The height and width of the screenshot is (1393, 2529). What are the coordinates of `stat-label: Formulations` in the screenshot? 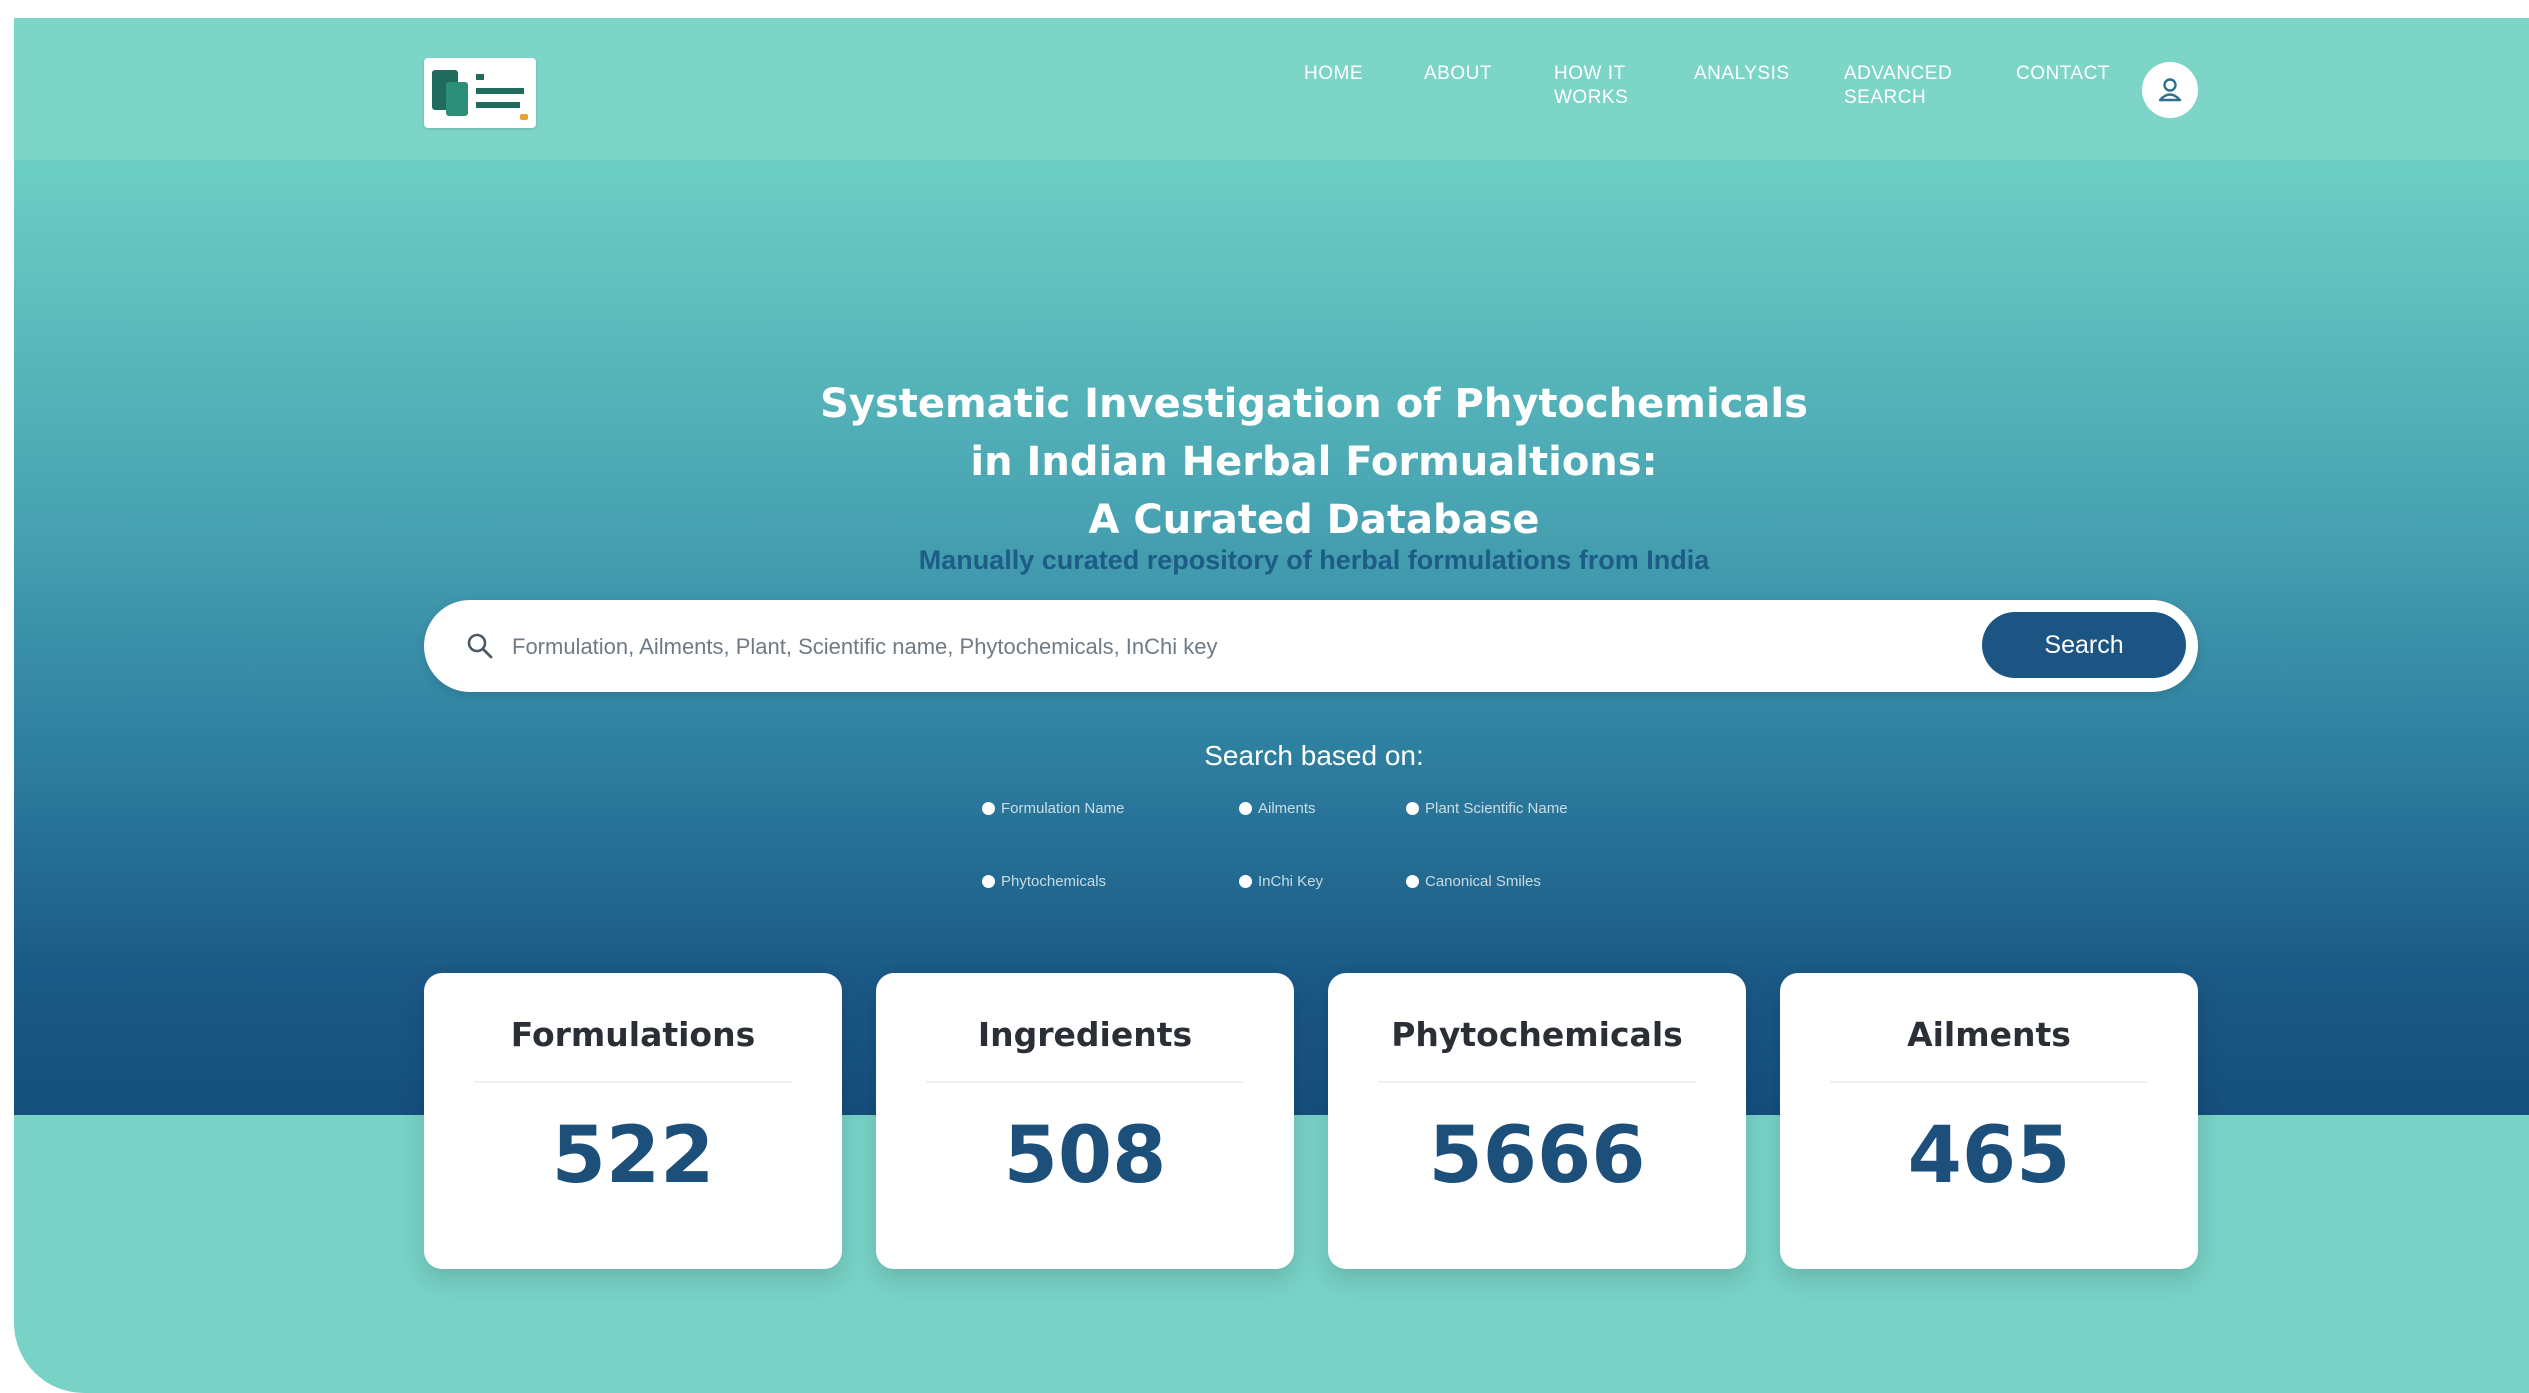 It's located at (633, 1034).